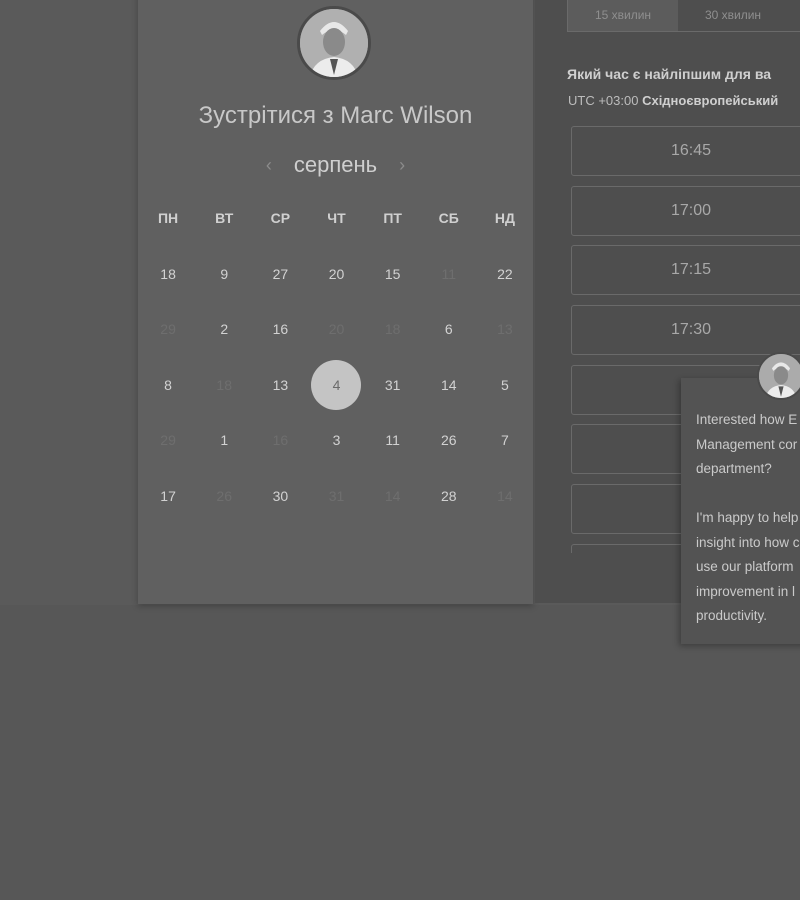  Describe the element at coordinates (504, 218) in the screenshot. I see `weekday-label: НД` at that location.